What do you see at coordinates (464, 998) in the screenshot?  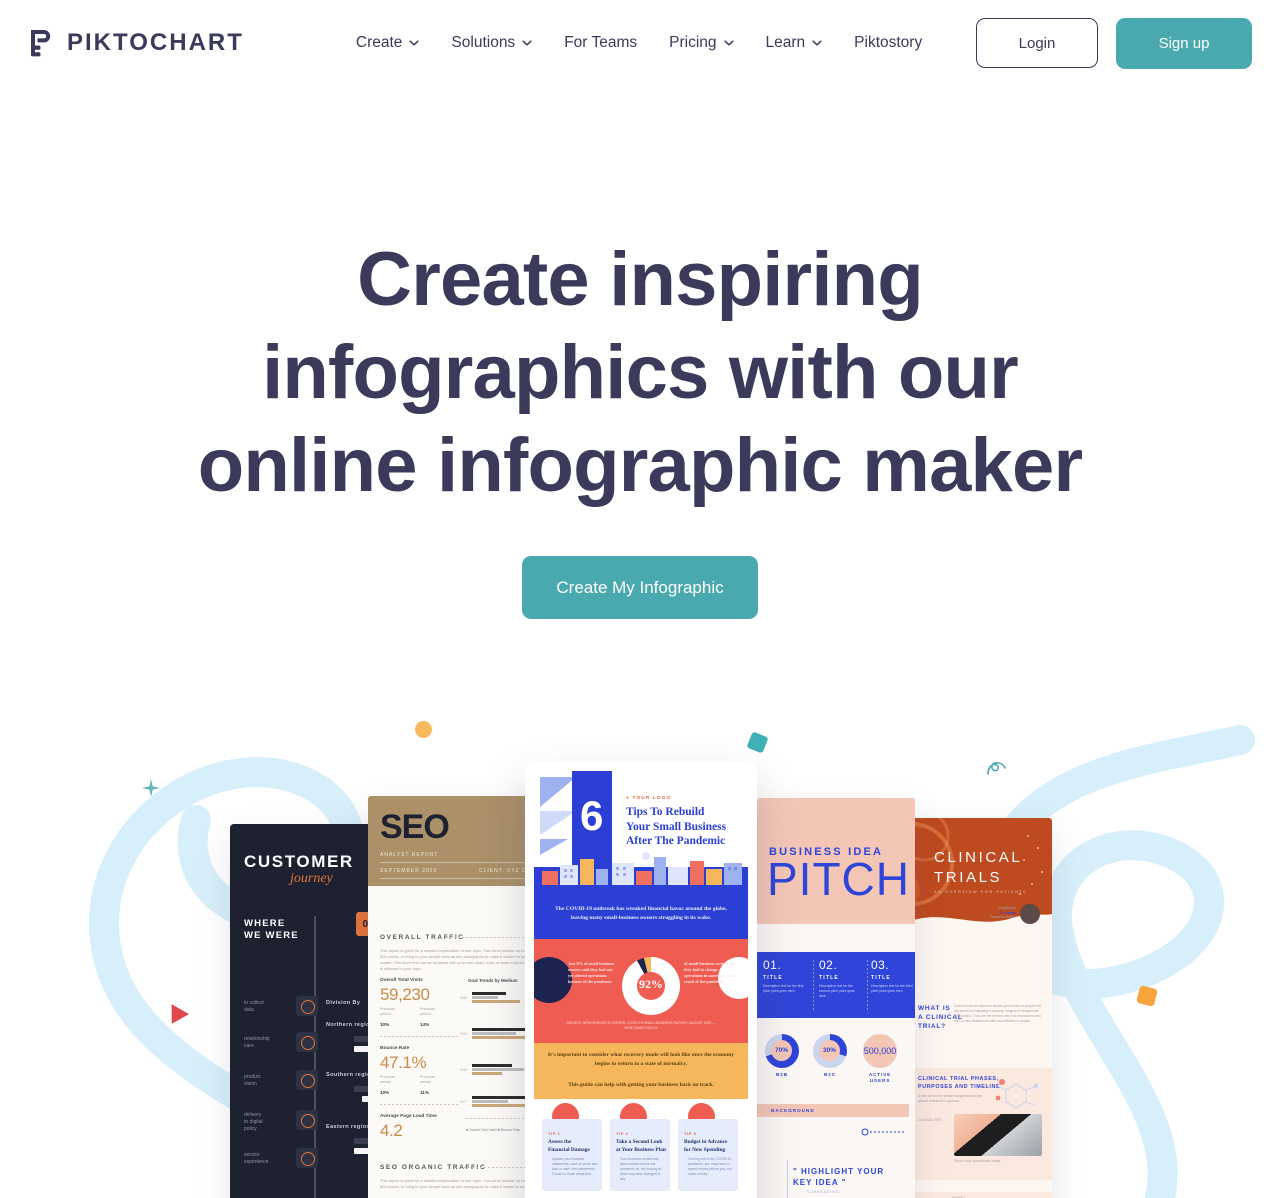 I see `seo-axis-label: 2020` at bounding box center [464, 998].